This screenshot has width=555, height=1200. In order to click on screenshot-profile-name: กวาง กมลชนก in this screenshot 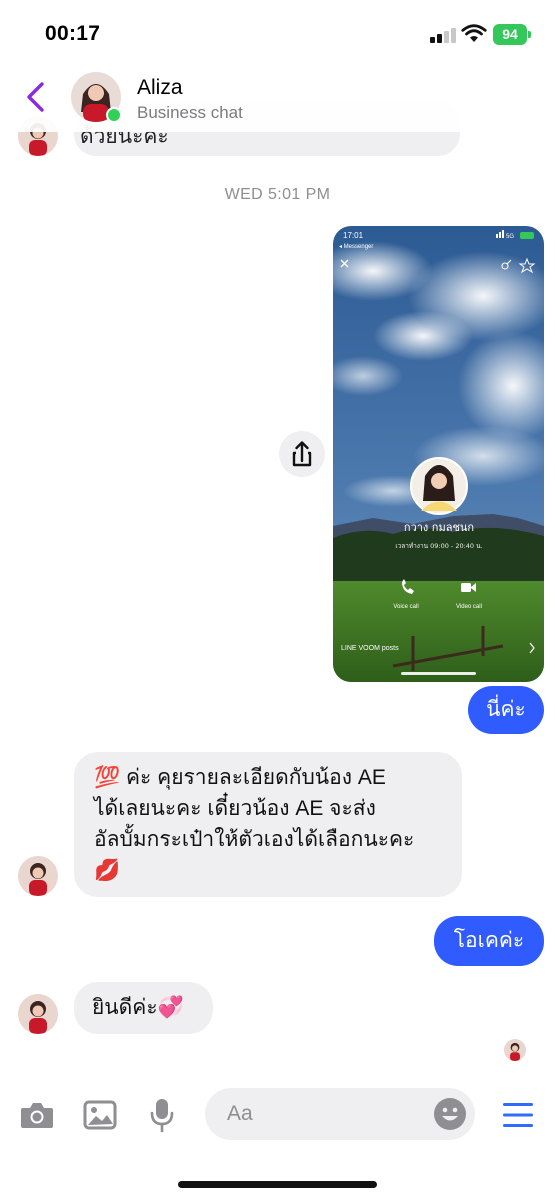, I will do `click(439, 527)`.